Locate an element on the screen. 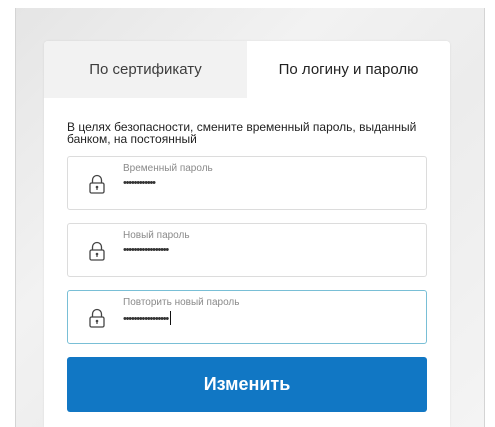 This screenshot has height=427, width=495. new-password-input: ••••••••••••••••• is located at coordinates (146, 251).